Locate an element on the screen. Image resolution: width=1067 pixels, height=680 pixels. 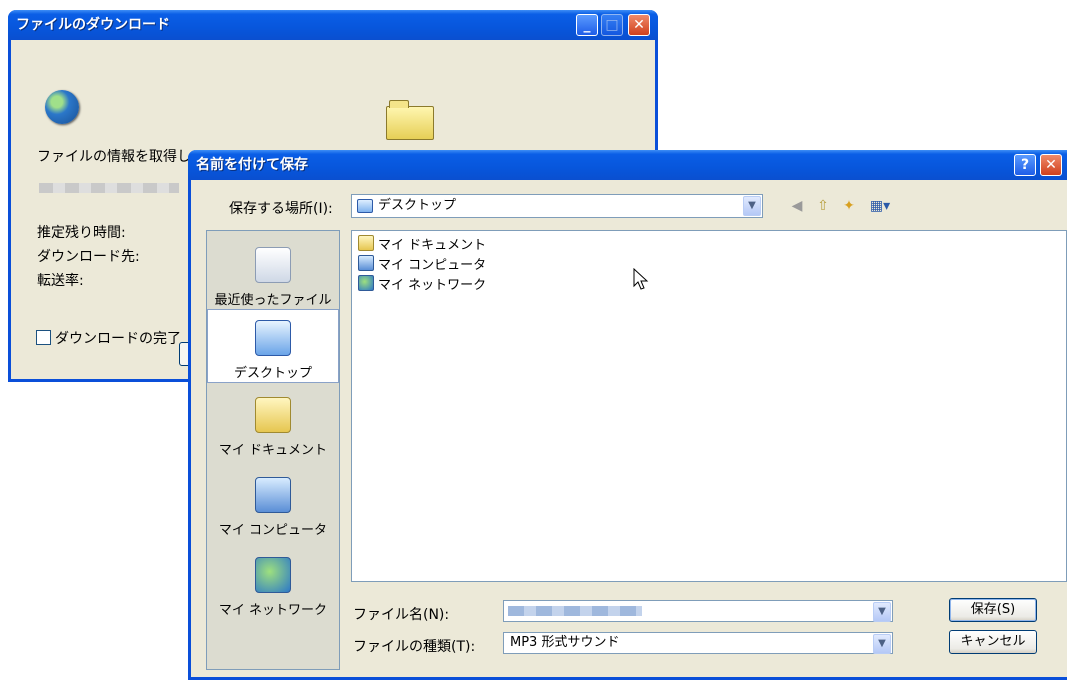
close-on-complete-checkbox is located at coordinates (43, 337).